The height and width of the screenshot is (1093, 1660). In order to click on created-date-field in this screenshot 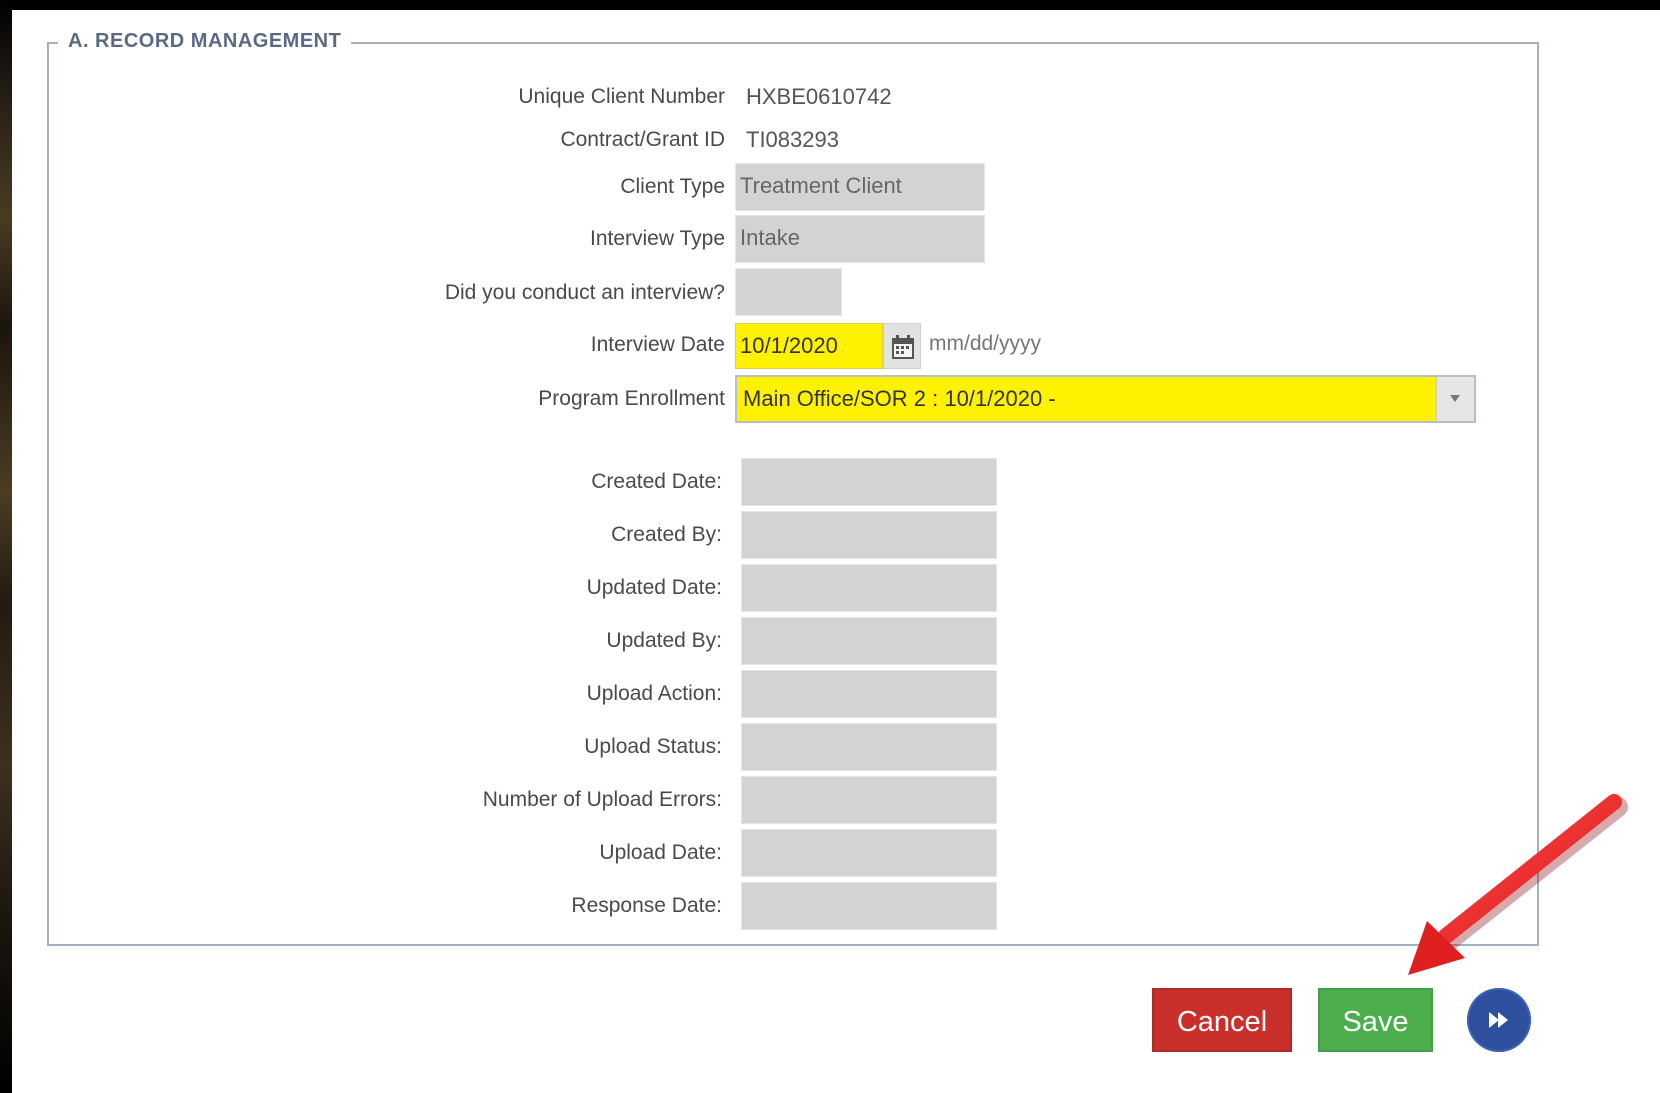, I will do `click(869, 482)`.